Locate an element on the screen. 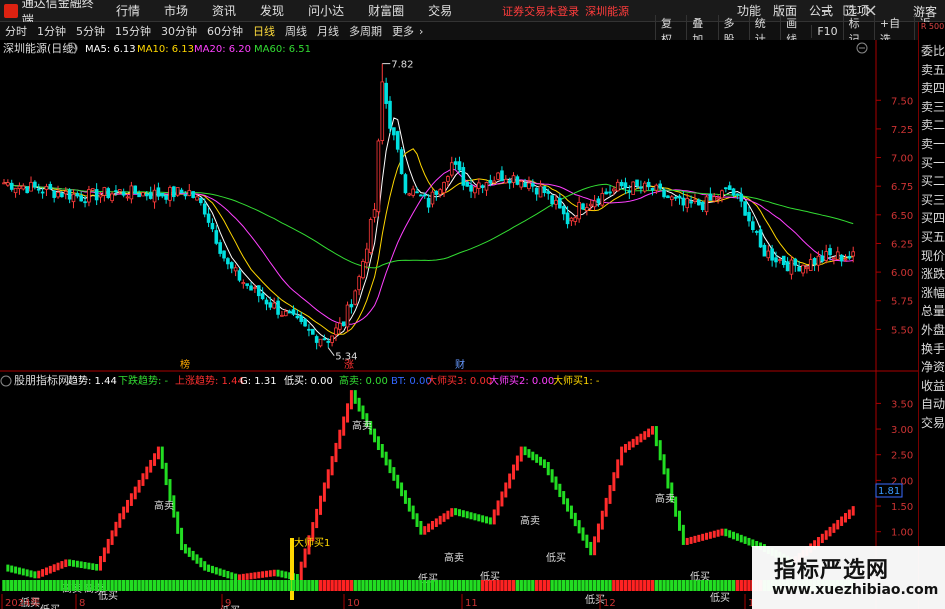 This screenshot has height=609, width=945. quote-field-14: 总量 is located at coordinates (932, 311).